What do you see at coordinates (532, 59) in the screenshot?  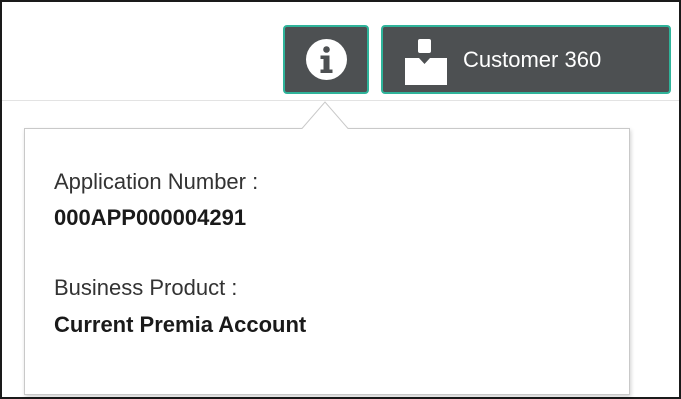 I see `customer-360-label: Customer 360` at bounding box center [532, 59].